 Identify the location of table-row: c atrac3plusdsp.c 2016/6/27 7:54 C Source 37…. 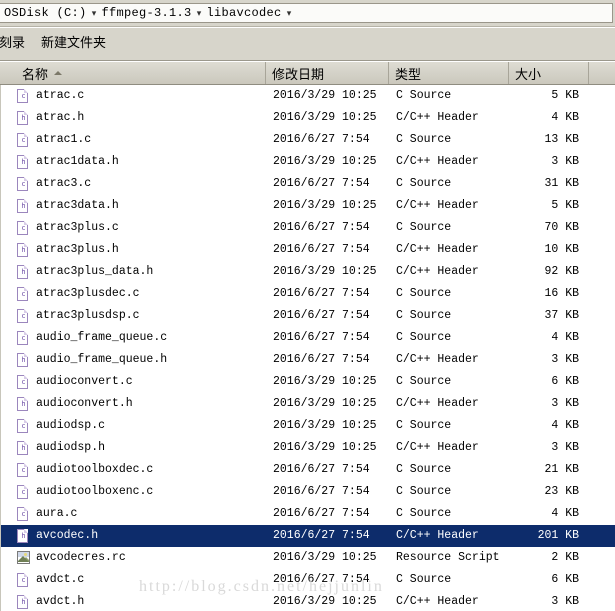
(308, 316).